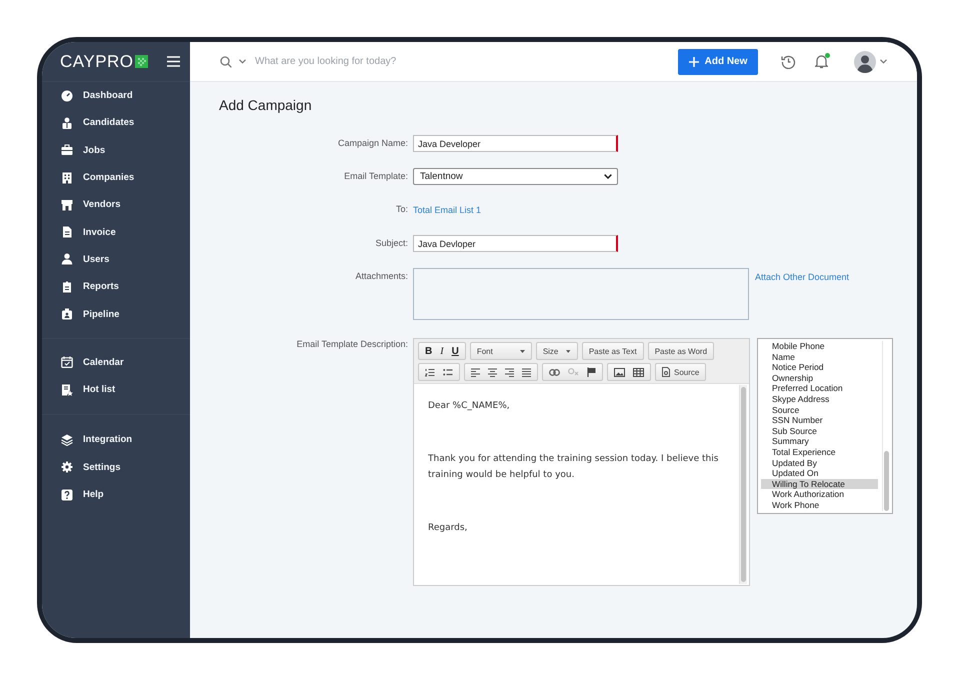  What do you see at coordinates (819, 505) in the screenshot?
I see `merge-field-option: Work Phone` at bounding box center [819, 505].